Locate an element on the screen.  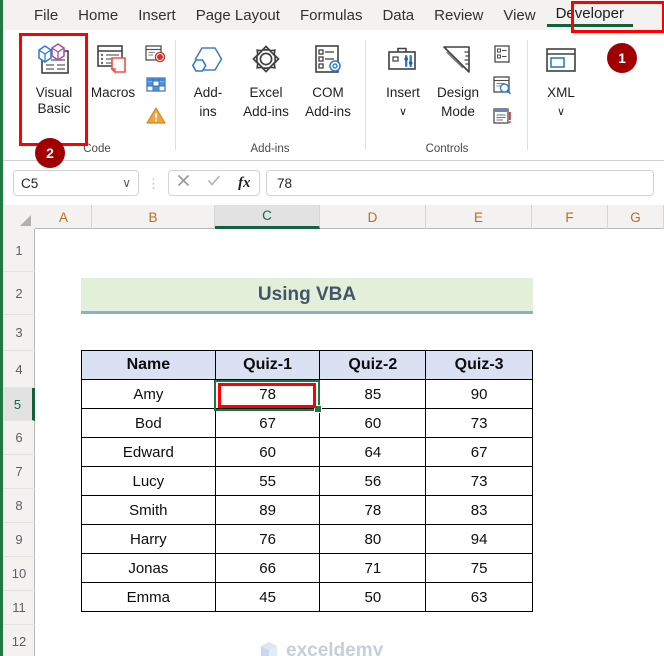
step-badge-2: 2 is located at coordinates (50, 153).